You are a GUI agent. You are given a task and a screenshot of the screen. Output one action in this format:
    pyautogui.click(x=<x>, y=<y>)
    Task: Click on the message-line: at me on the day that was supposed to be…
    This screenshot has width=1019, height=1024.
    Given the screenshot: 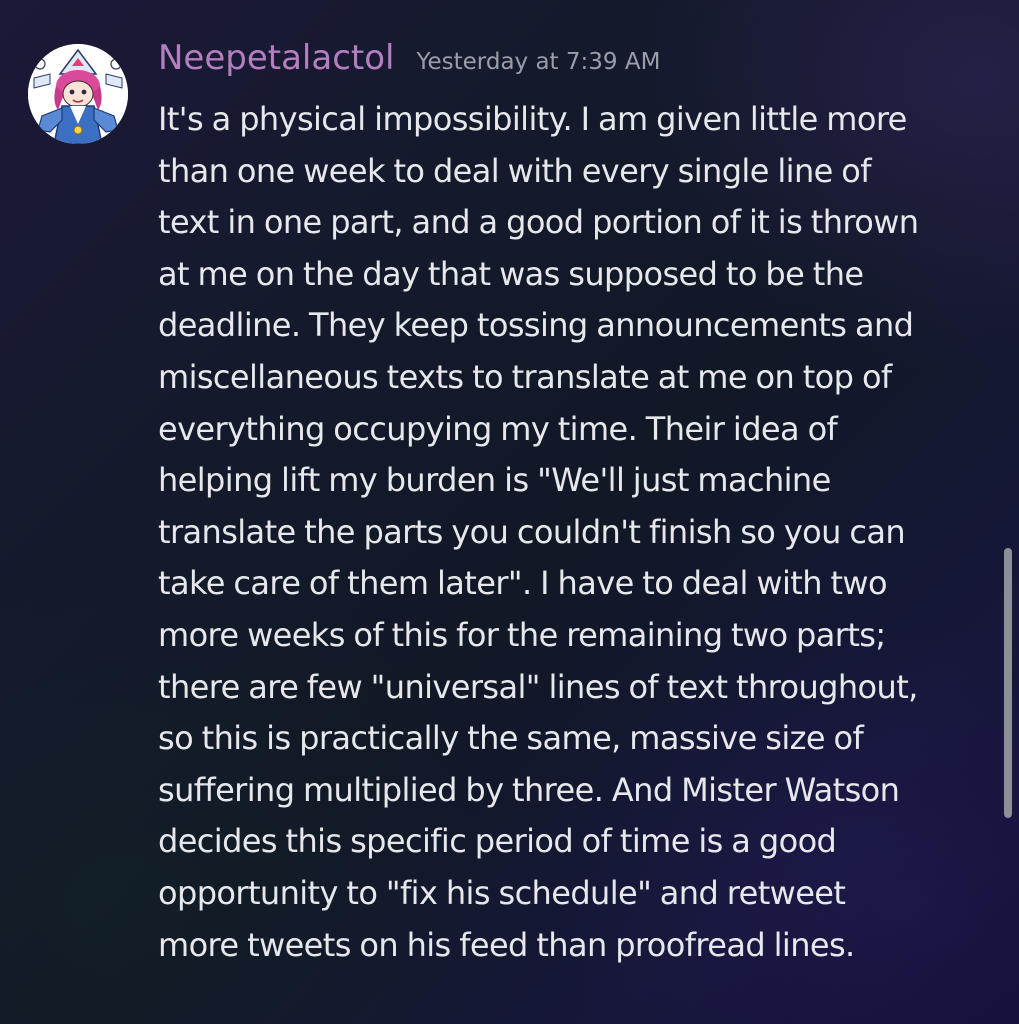 What is the action you would take?
    pyautogui.click(x=511, y=273)
    